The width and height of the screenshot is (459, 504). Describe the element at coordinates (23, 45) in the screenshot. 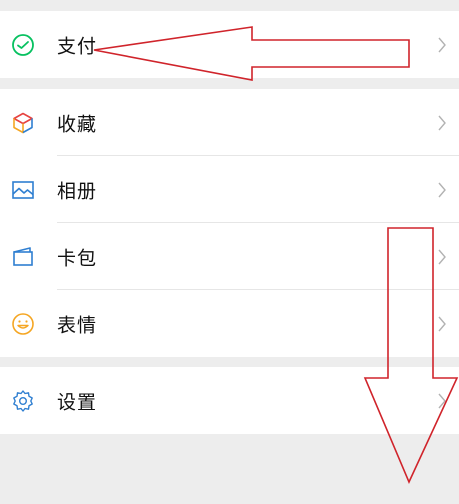

I see `pay-icon` at that location.